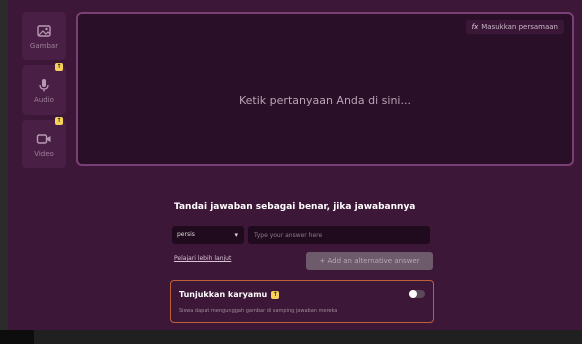 Image resolution: width=582 pixels, height=344 pixels. I want to click on toggle-knob, so click(413, 294).